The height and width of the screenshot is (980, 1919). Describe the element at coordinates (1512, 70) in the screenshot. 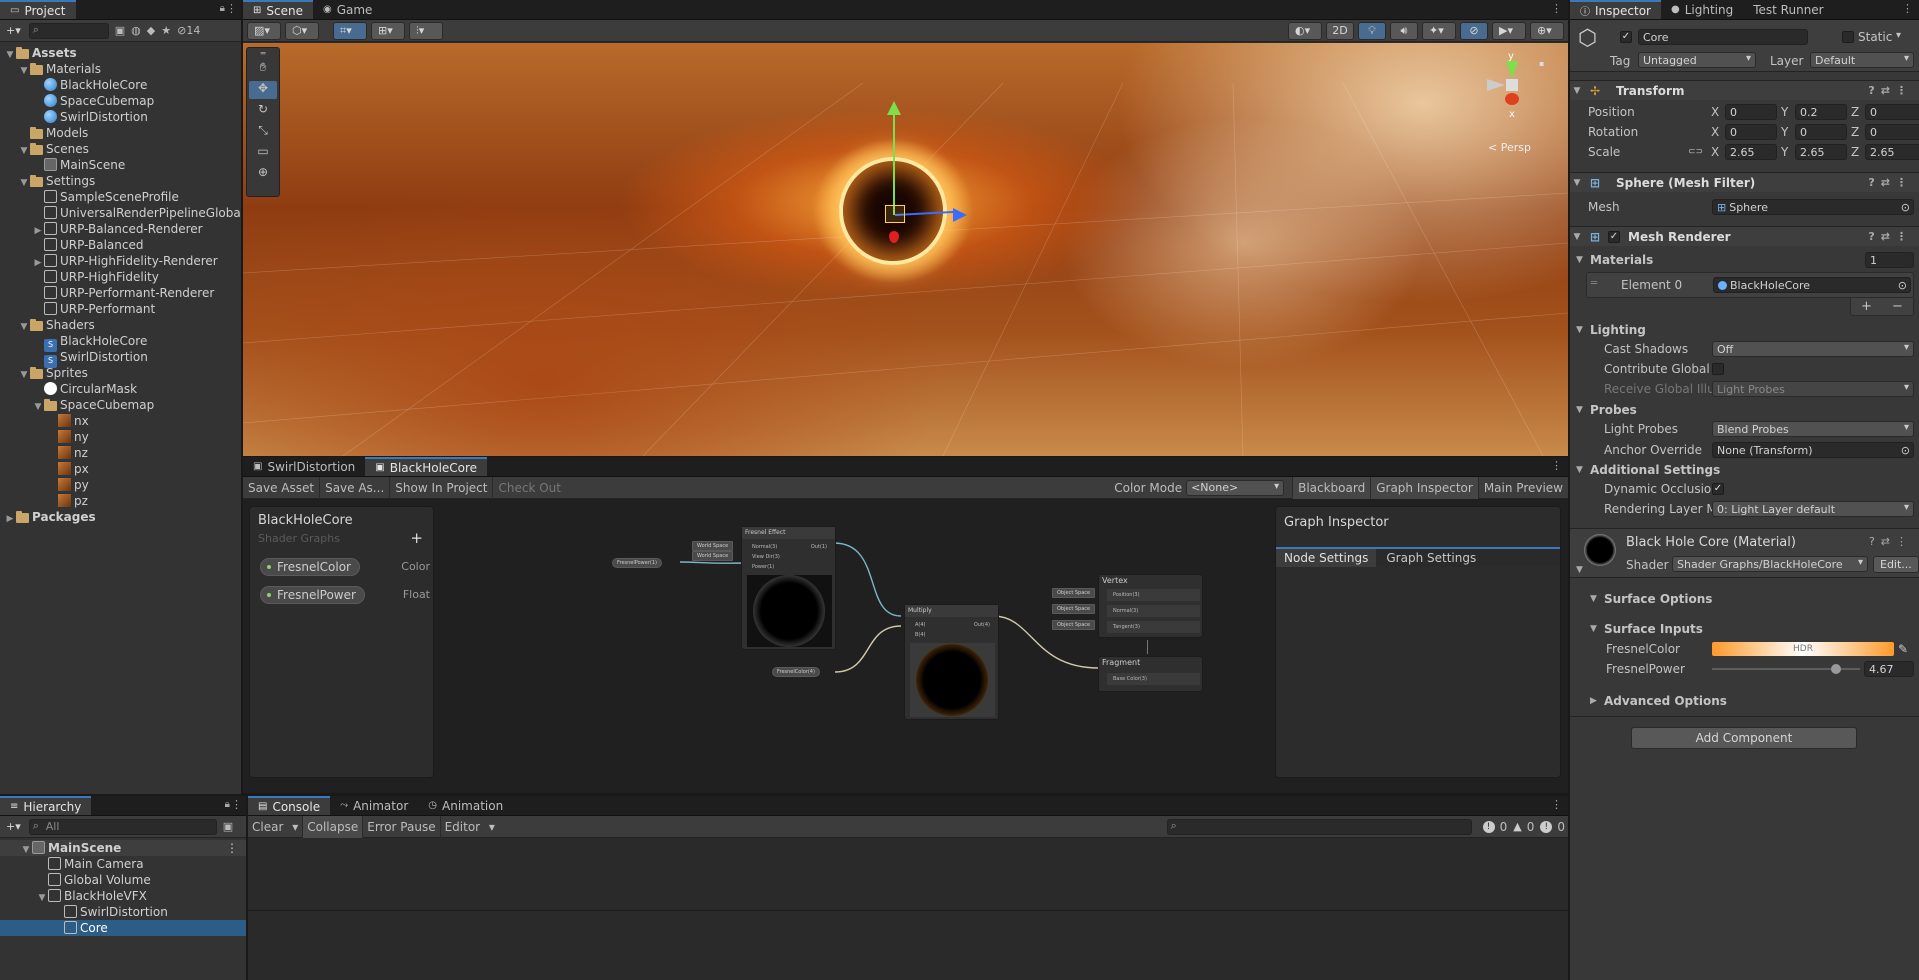

I see `gizmo-y-cone` at that location.